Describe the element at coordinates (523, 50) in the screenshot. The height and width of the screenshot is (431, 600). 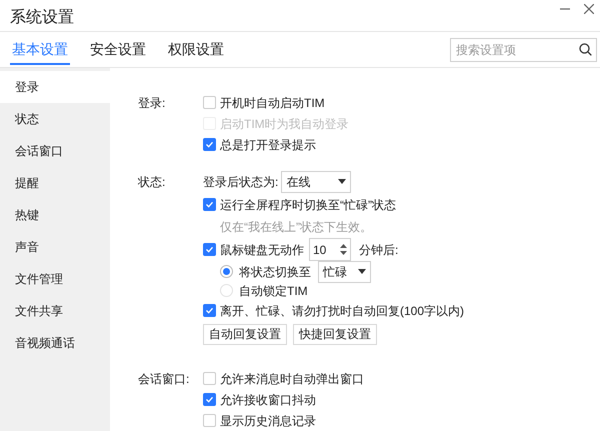
I see `search-field: 搜索设置项` at that location.